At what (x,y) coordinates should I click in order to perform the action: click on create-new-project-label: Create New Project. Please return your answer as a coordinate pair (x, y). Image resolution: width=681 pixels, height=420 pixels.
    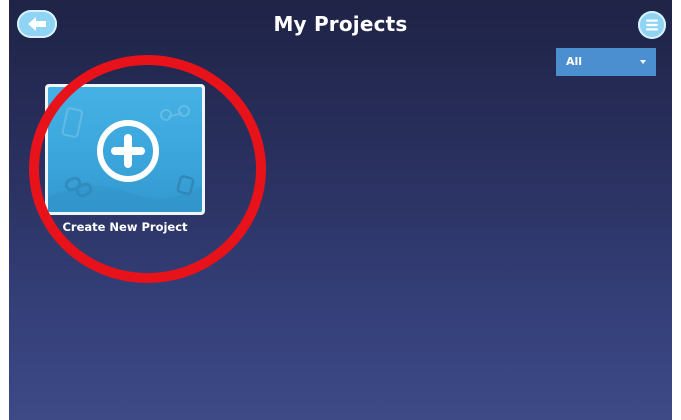
    Looking at the image, I should click on (125, 227).